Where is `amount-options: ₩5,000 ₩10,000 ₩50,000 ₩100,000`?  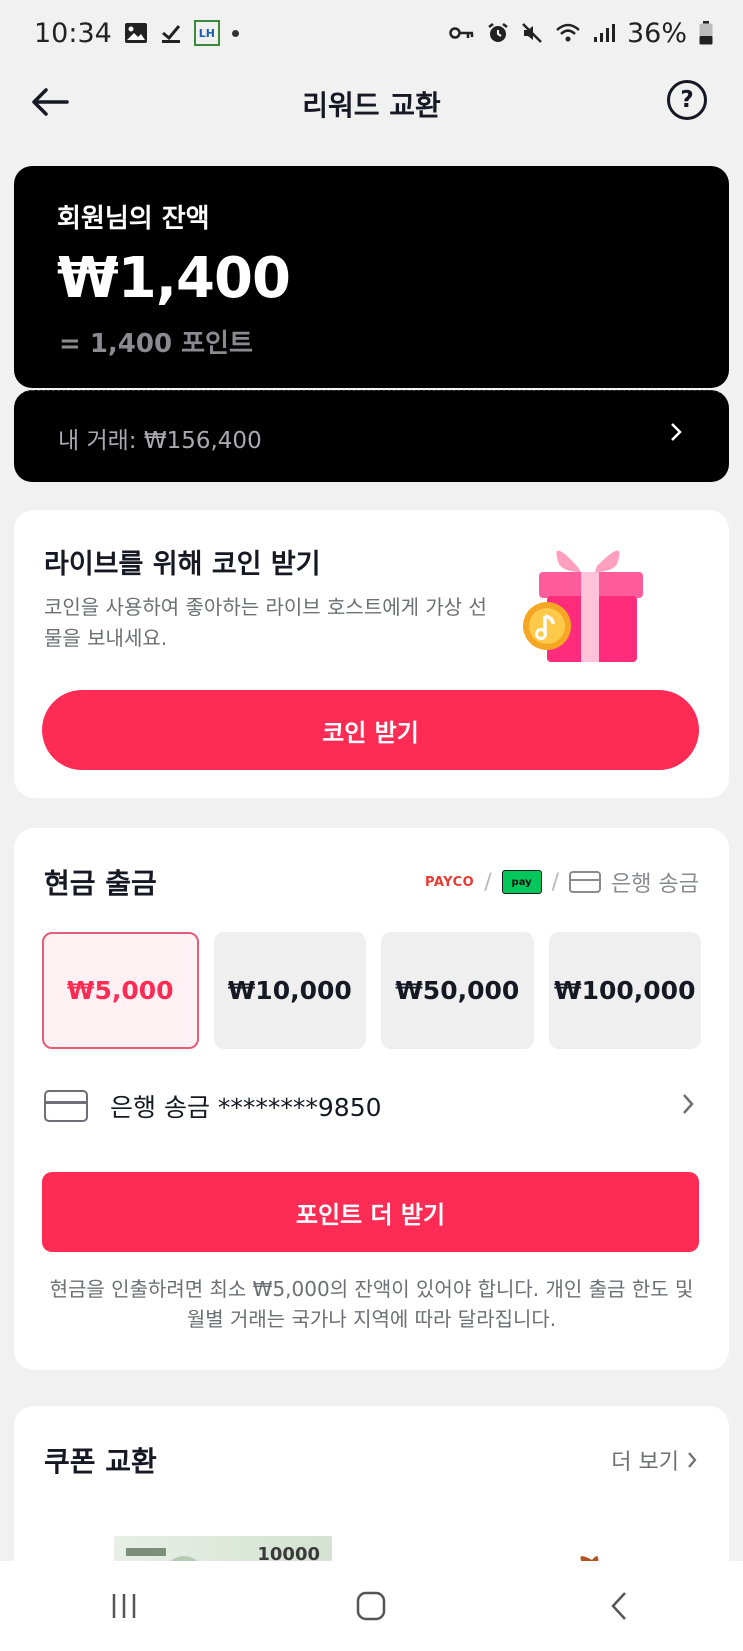 amount-options: ₩5,000 ₩10,000 ₩50,000 ₩100,000 is located at coordinates (371, 990).